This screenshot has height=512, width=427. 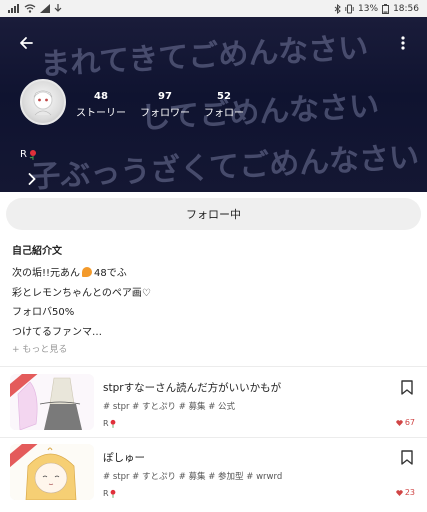 What do you see at coordinates (224, 105) in the screenshot?
I see `stat-following: 52 フォロー` at bounding box center [224, 105].